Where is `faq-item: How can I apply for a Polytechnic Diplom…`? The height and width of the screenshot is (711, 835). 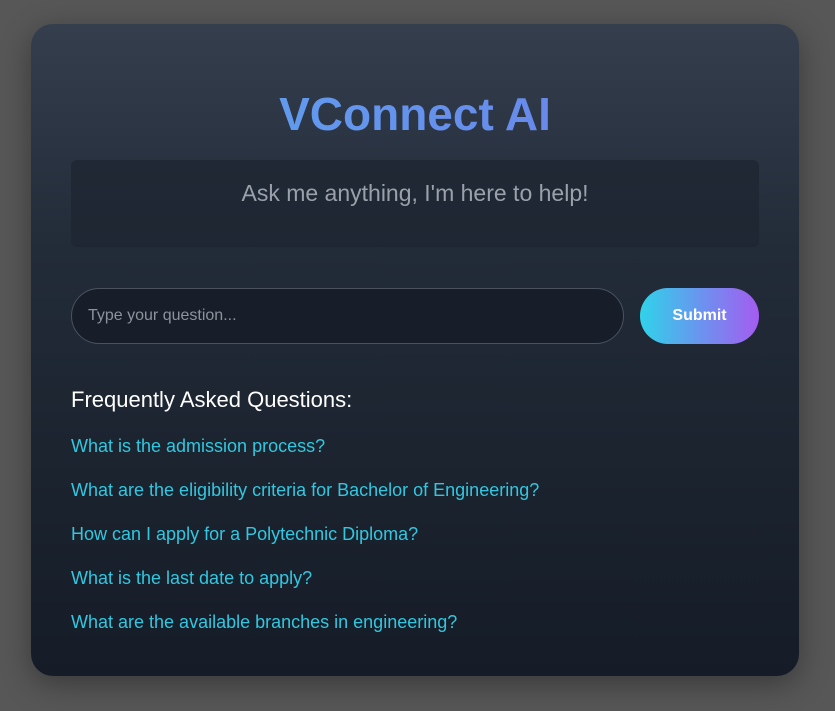
faq-item: How can I apply for a Polytechnic Diplom… is located at coordinates (305, 542).